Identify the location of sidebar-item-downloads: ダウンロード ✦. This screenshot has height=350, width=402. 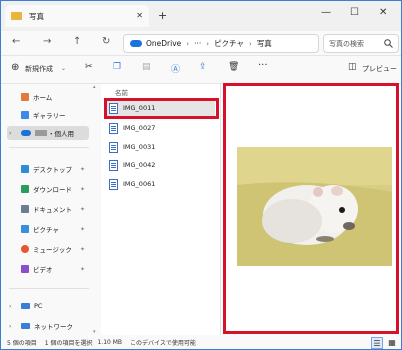
(48, 189).